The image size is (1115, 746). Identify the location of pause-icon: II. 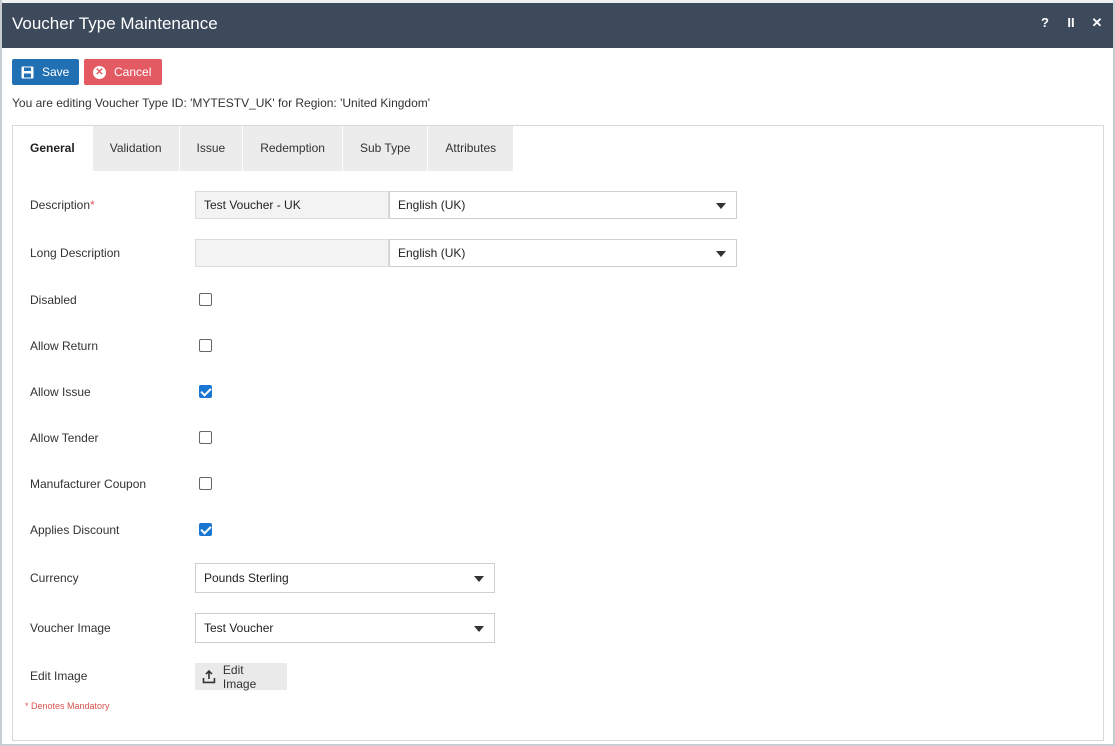
(1071, 23).